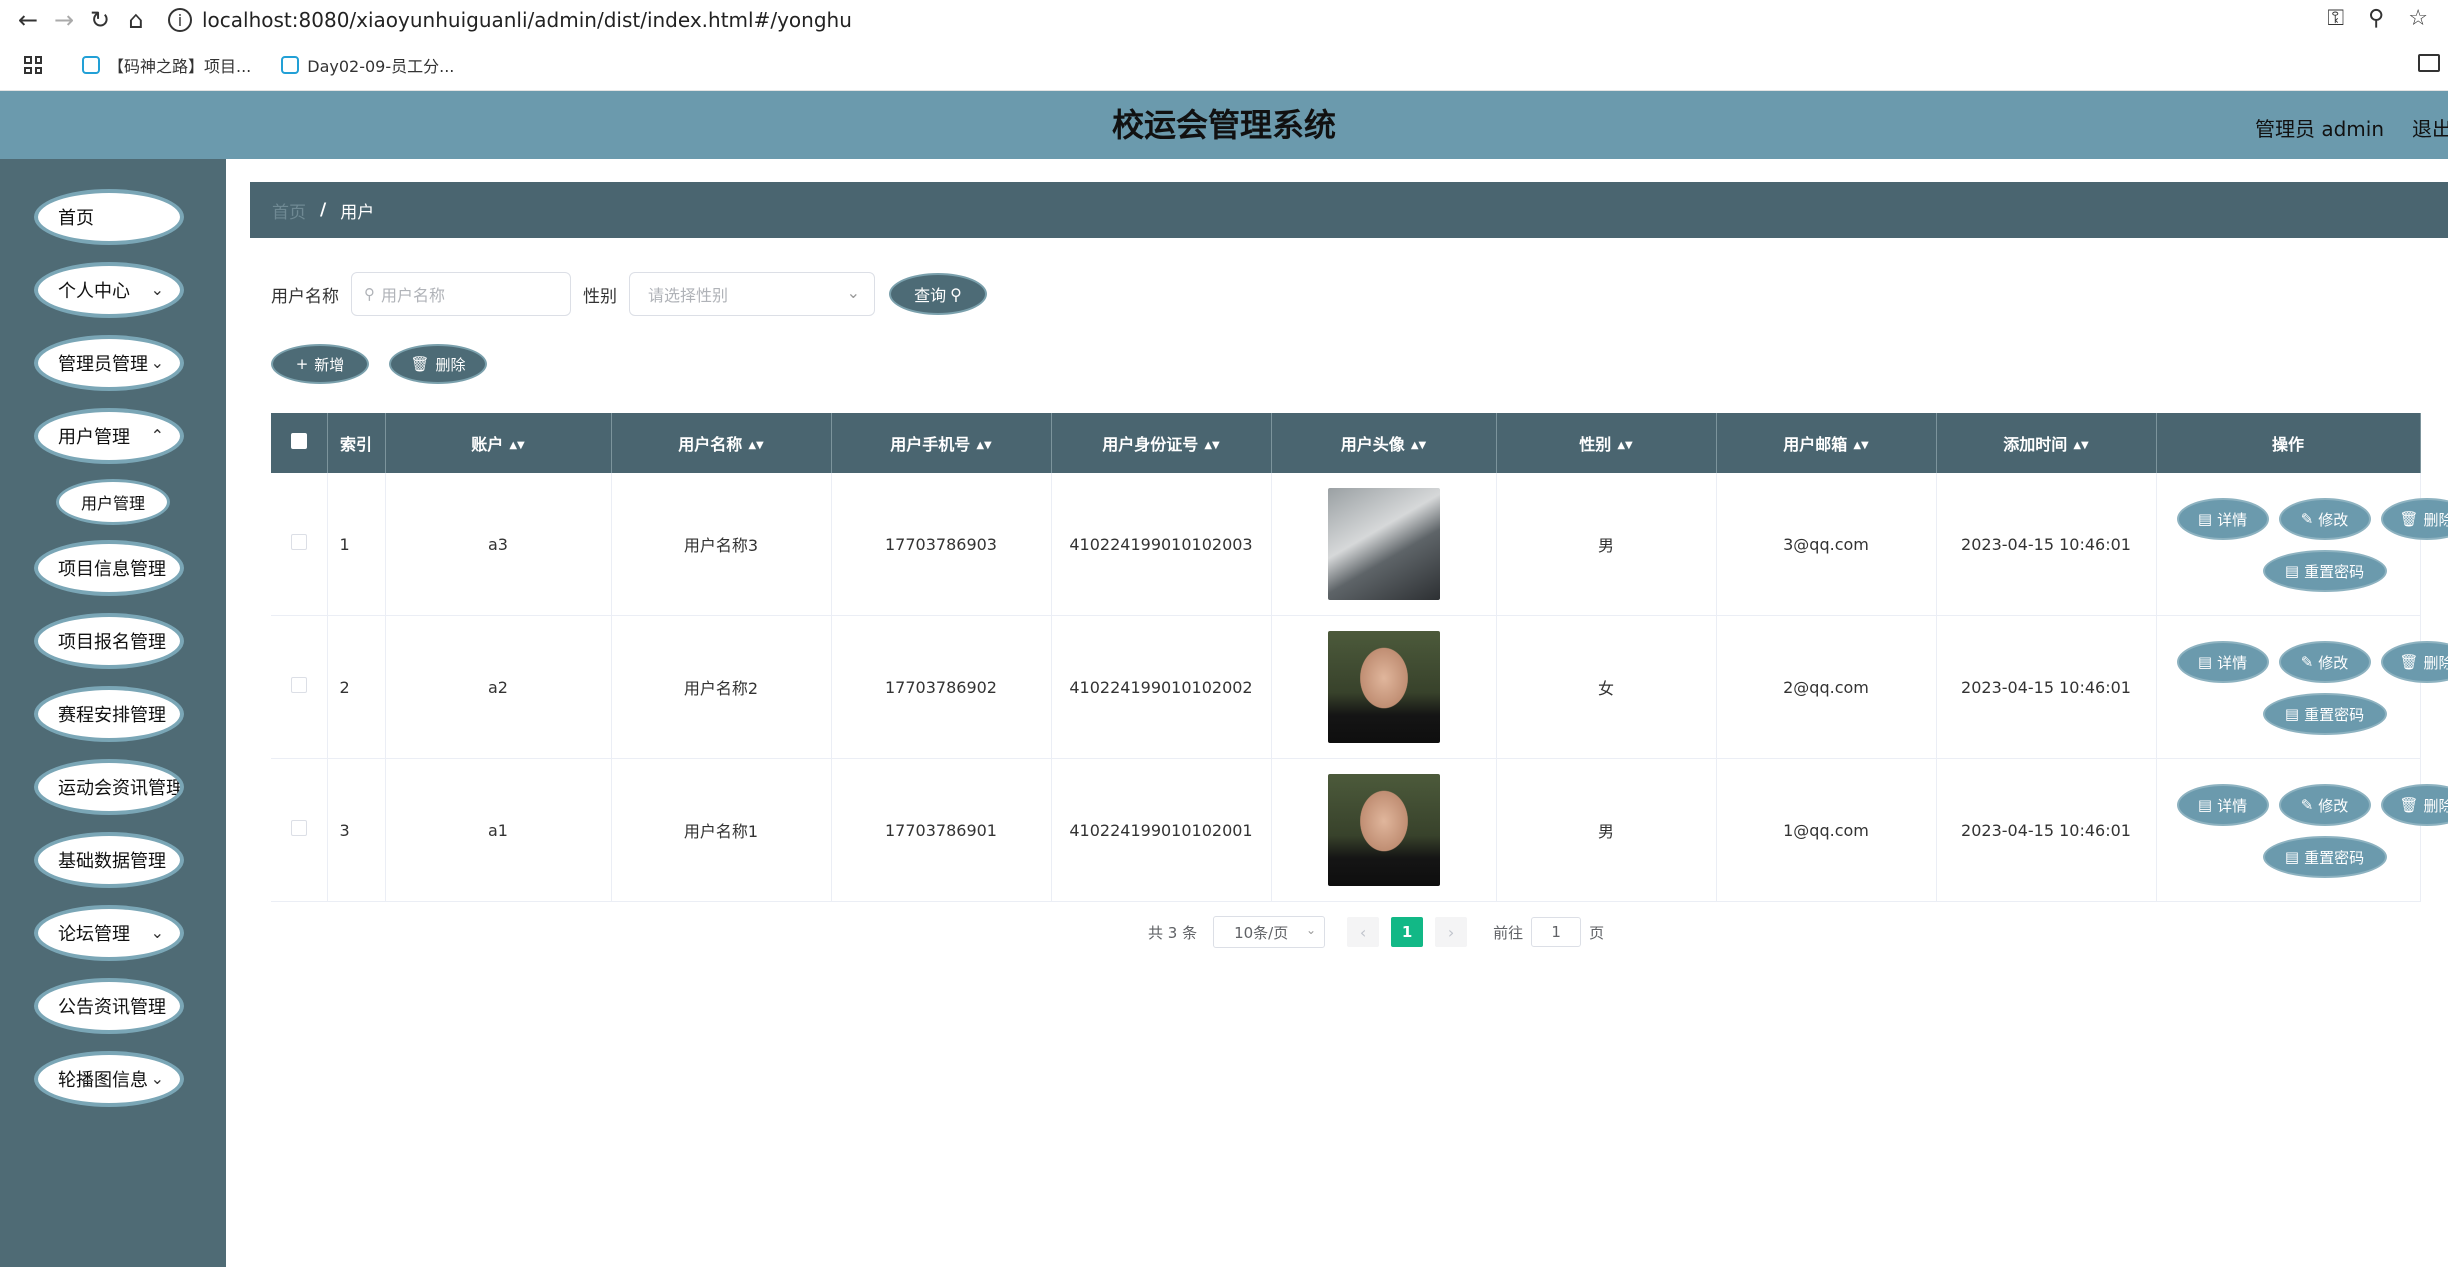  I want to click on back-icon: ←, so click(28, 20).